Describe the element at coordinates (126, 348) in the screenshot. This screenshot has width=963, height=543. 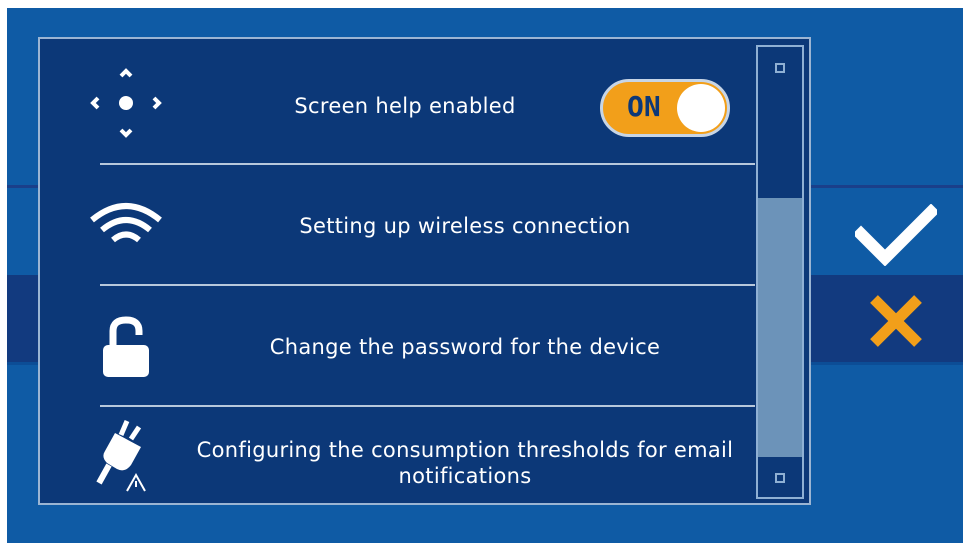
I see `unlocked-padlock-icon` at that location.